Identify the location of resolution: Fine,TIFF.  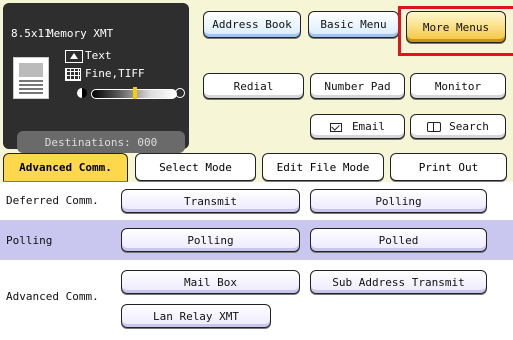
(105, 74).